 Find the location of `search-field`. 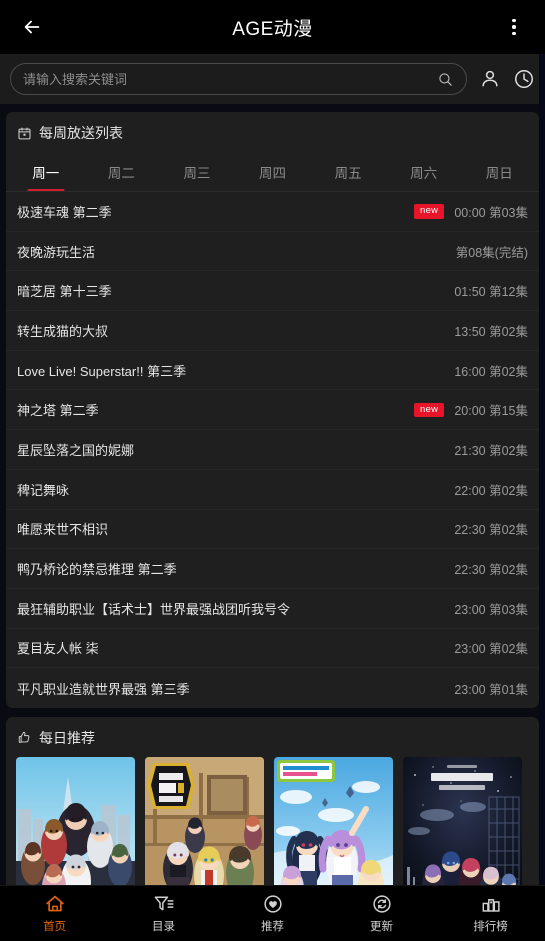

search-field is located at coordinates (238, 79).